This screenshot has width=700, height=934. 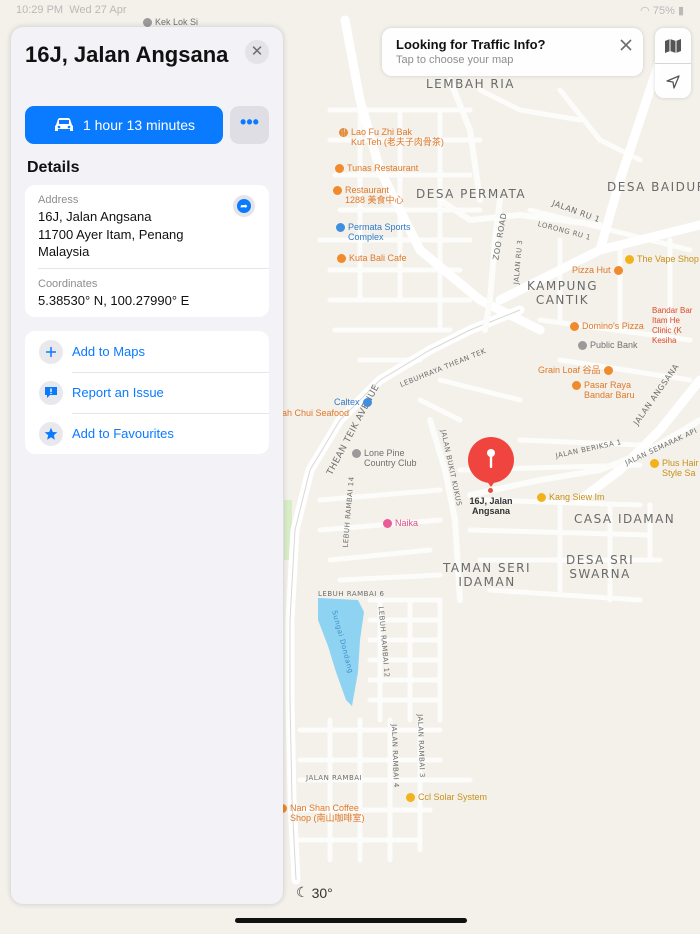 What do you see at coordinates (397, 137) in the screenshot?
I see `poi-label: Lao Fu Zhi Bak Kut Teh (老夫子肉骨茶)` at bounding box center [397, 137].